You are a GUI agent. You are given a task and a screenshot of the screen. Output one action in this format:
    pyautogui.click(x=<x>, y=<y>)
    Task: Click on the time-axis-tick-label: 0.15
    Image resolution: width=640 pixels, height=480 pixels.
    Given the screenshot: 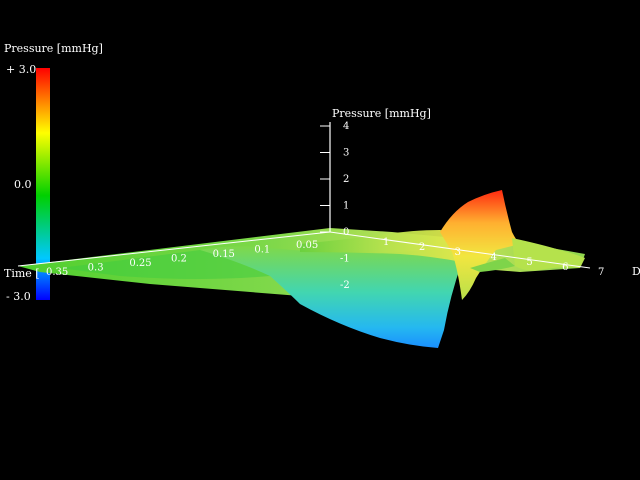 What is the action you would take?
    pyautogui.click(x=224, y=254)
    